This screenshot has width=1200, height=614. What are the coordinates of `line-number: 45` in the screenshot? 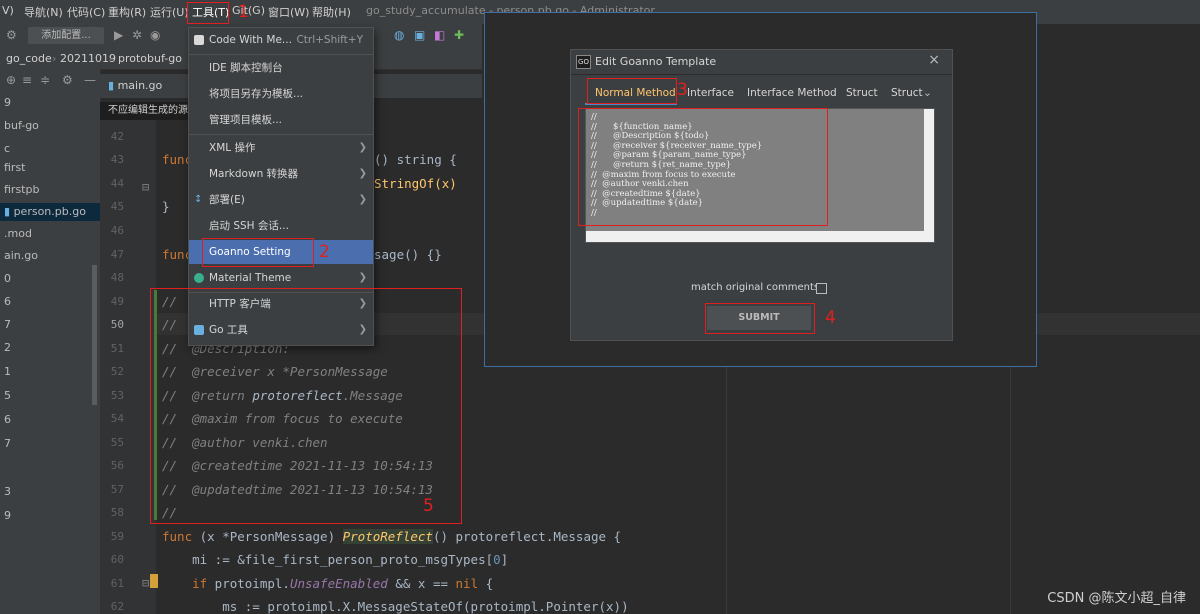 It's located at (117, 206).